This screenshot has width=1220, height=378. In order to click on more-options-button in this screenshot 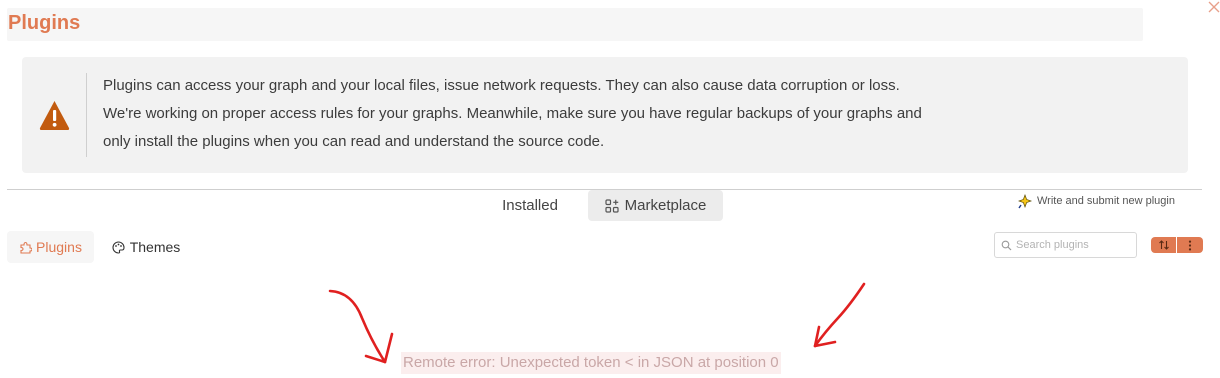, I will do `click(1190, 245)`.